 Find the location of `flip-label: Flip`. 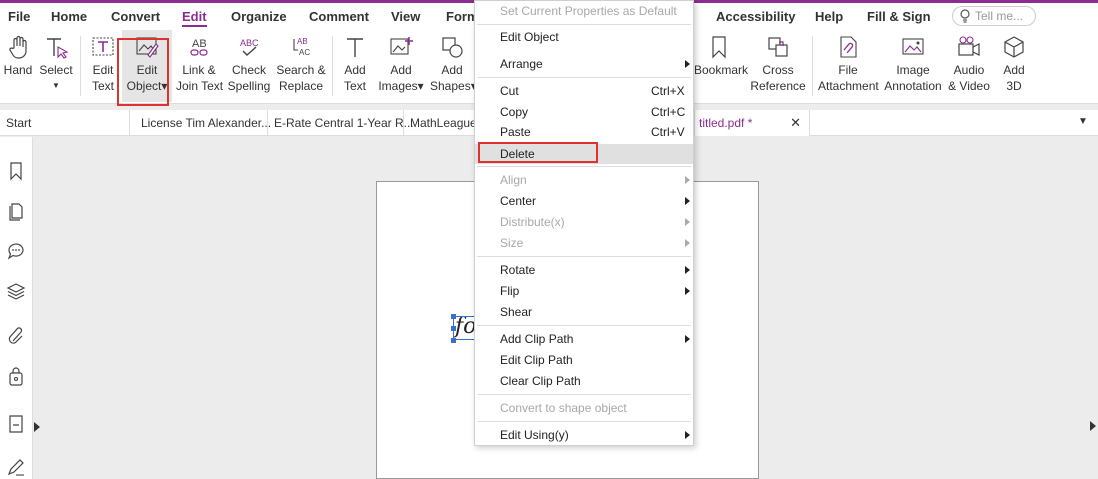

flip-label: Flip is located at coordinates (510, 291).